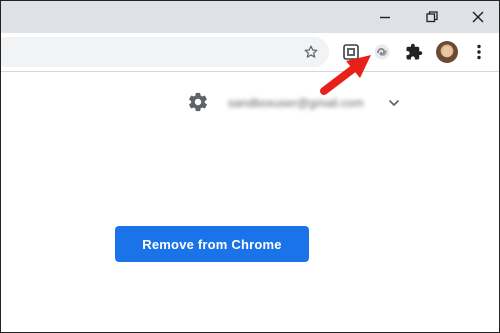 The image size is (500, 333). I want to click on account-menu-toggle, so click(394, 105).